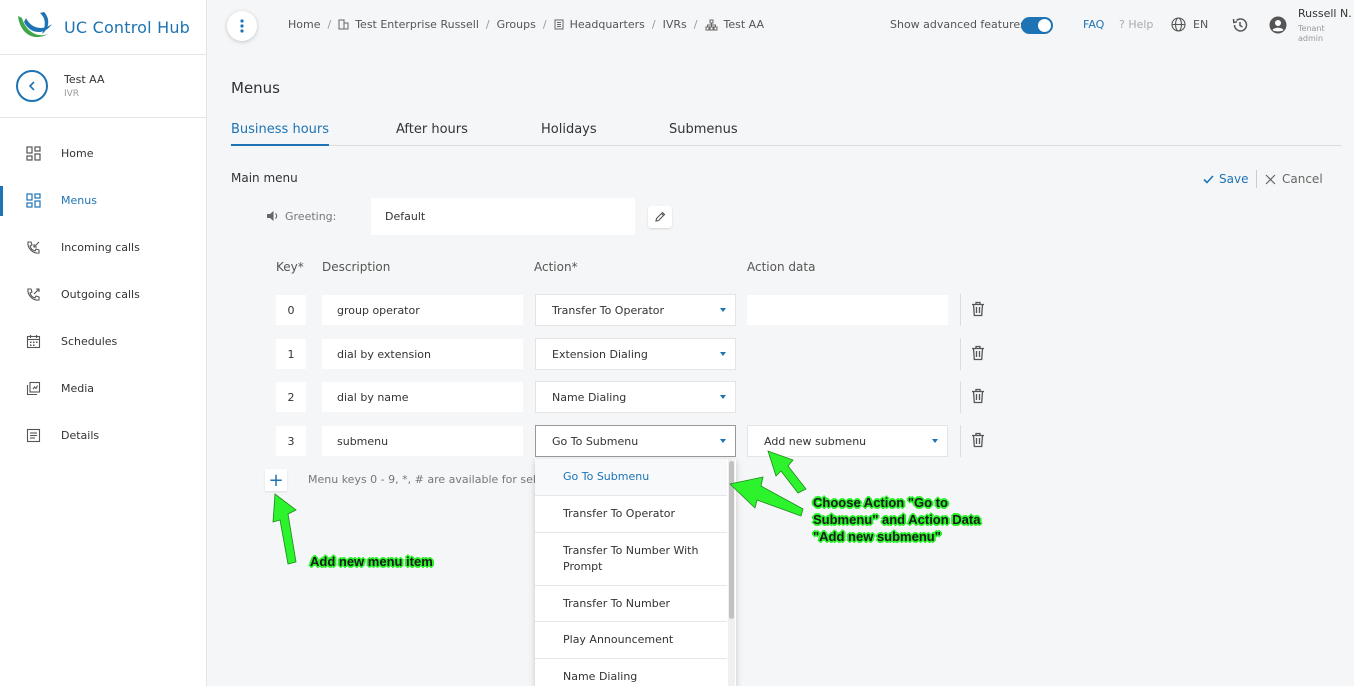 This screenshot has width=1354, height=686. I want to click on breadcrumb-groups: Groups, so click(516, 24).